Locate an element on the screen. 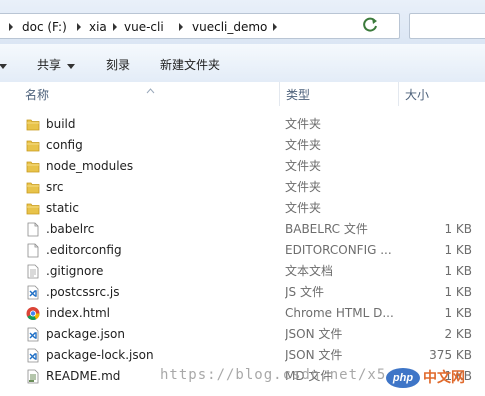  chevron-down-icon is located at coordinates (71, 66).